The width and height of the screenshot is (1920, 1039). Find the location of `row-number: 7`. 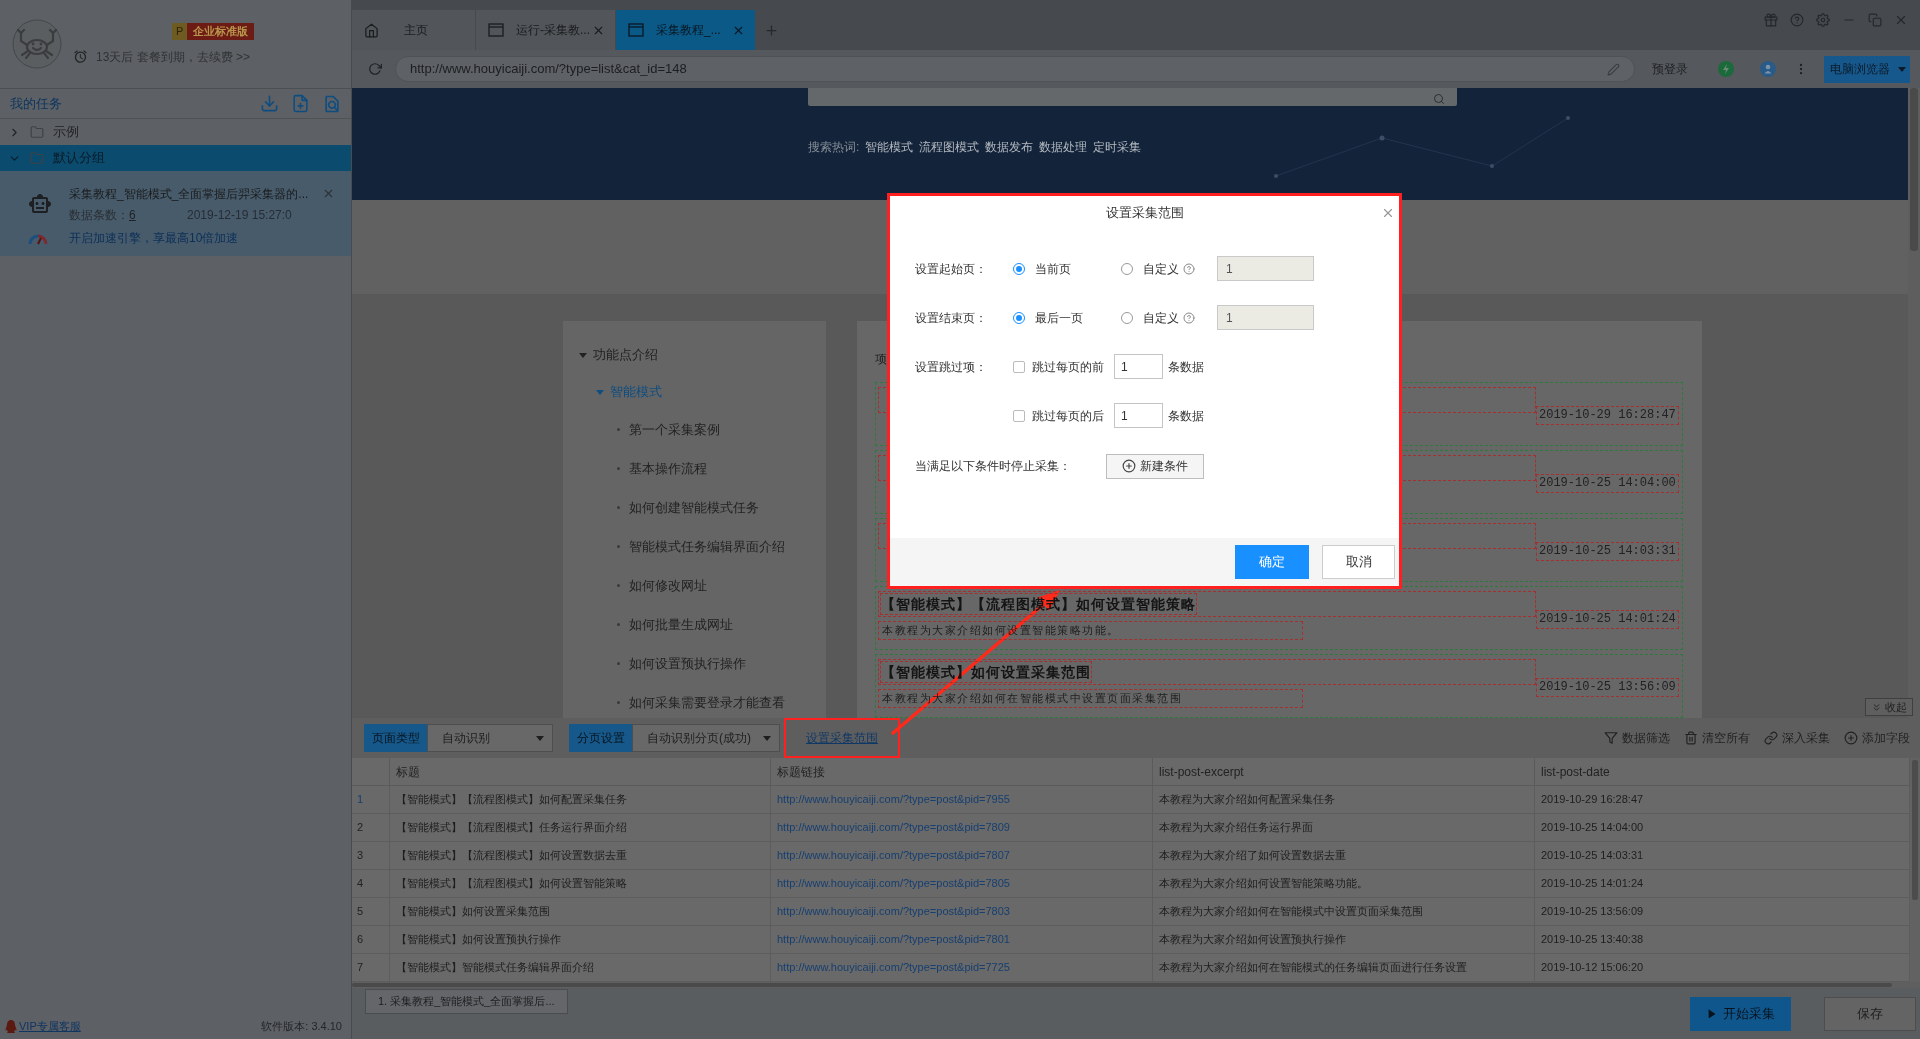

row-number: 7 is located at coordinates (360, 967).